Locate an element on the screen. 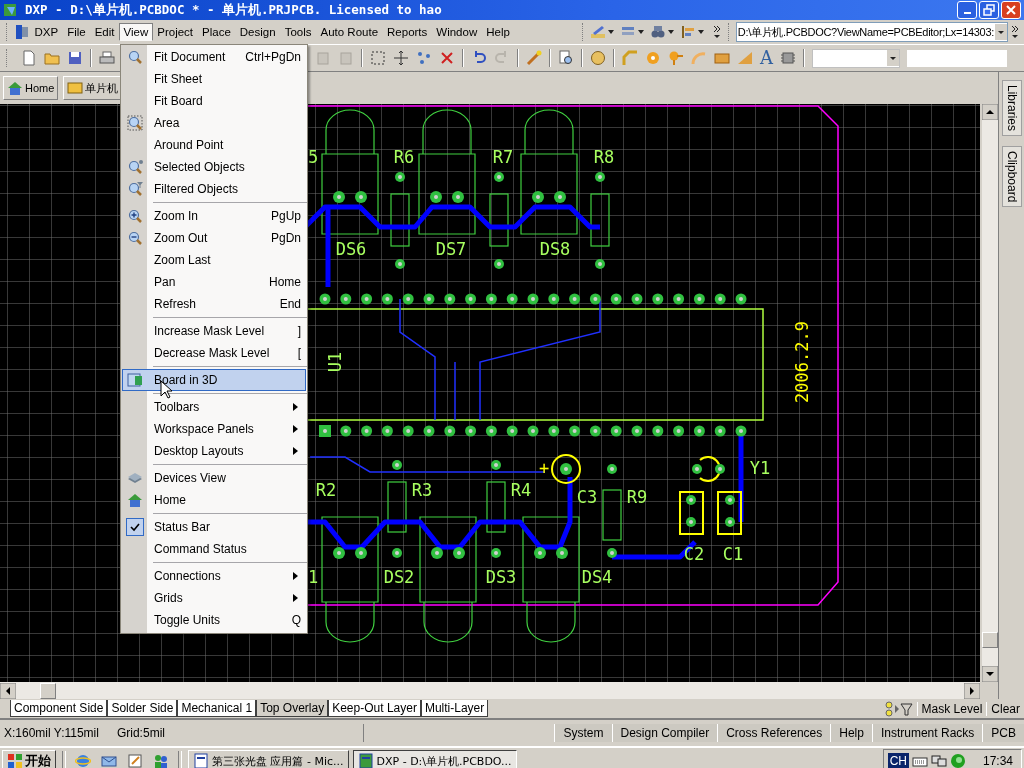  menu-item: Help is located at coordinates (498, 32).